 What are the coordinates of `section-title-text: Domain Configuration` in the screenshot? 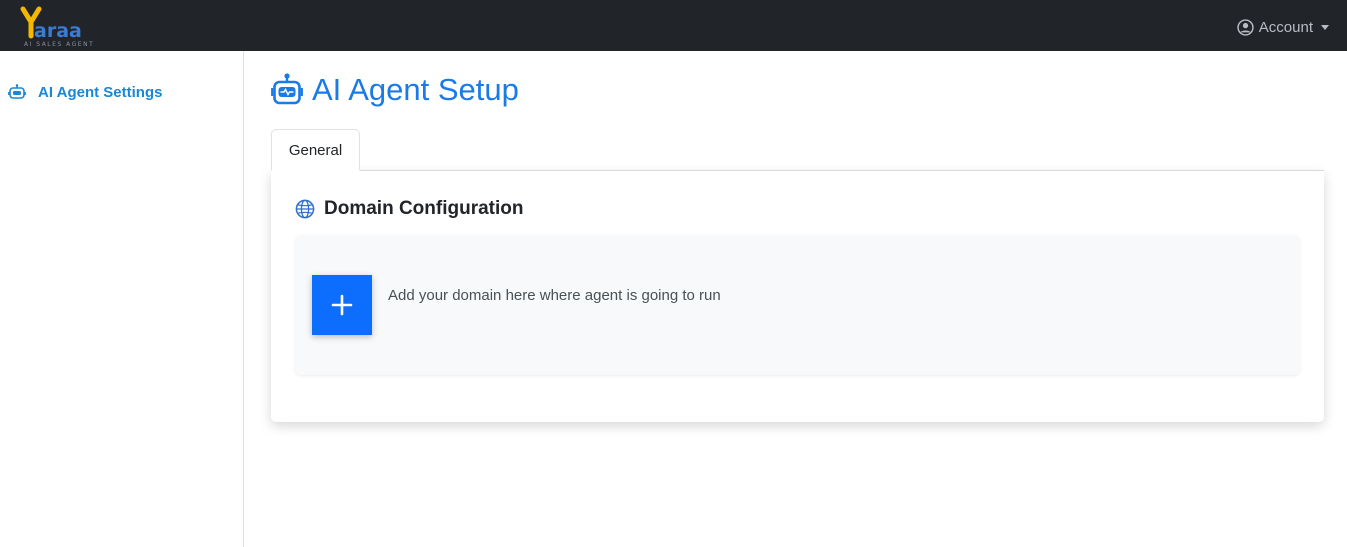 It's located at (424, 208).